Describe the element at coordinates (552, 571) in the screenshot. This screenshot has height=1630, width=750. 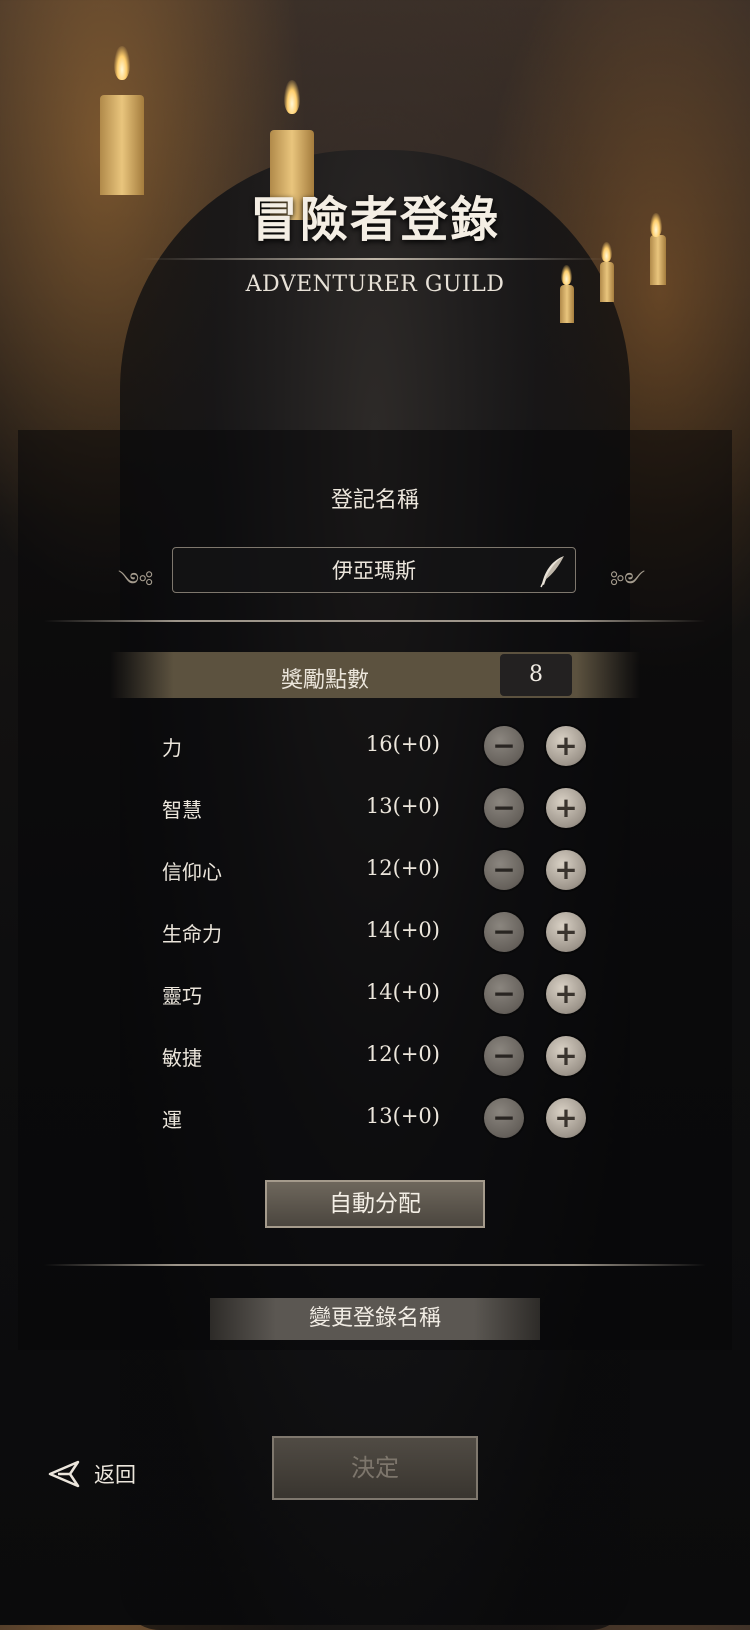
I see `quill-icon` at that location.